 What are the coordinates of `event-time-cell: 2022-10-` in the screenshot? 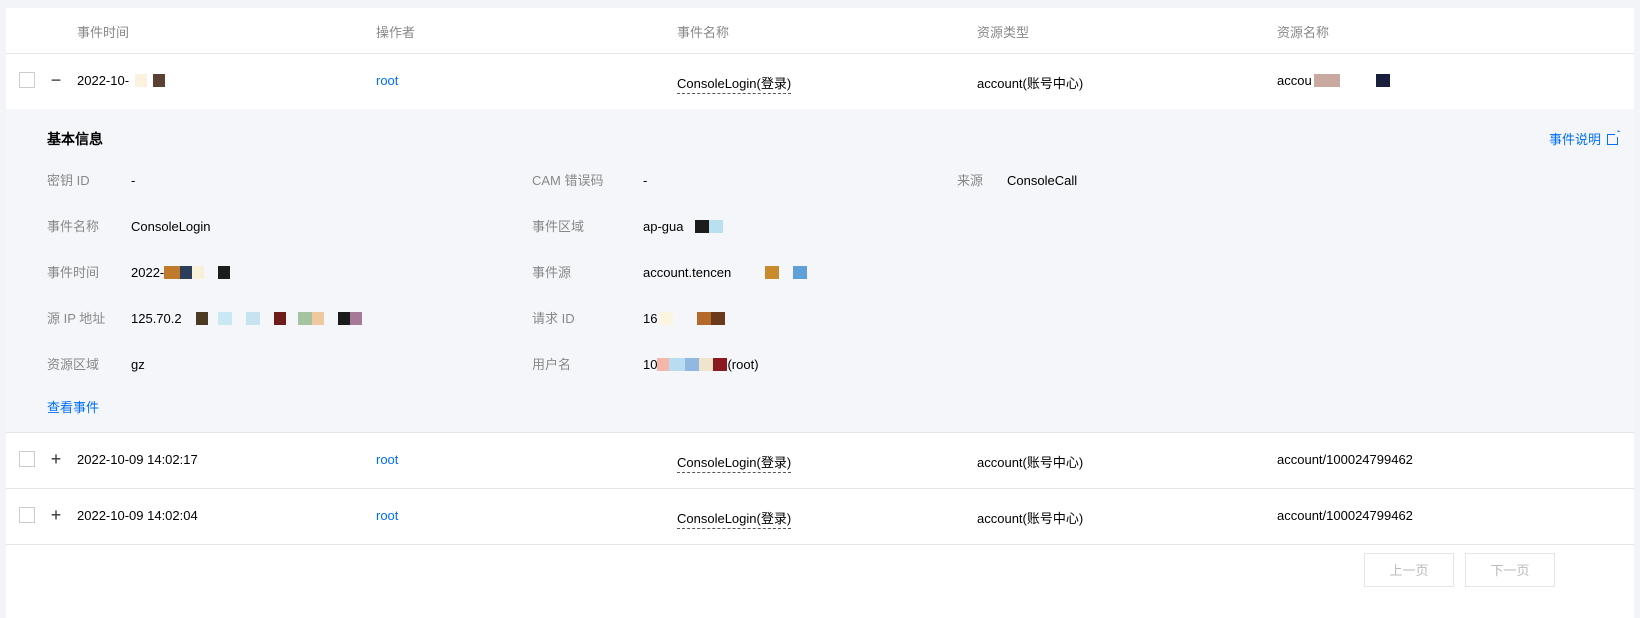 It's located at (121, 80).